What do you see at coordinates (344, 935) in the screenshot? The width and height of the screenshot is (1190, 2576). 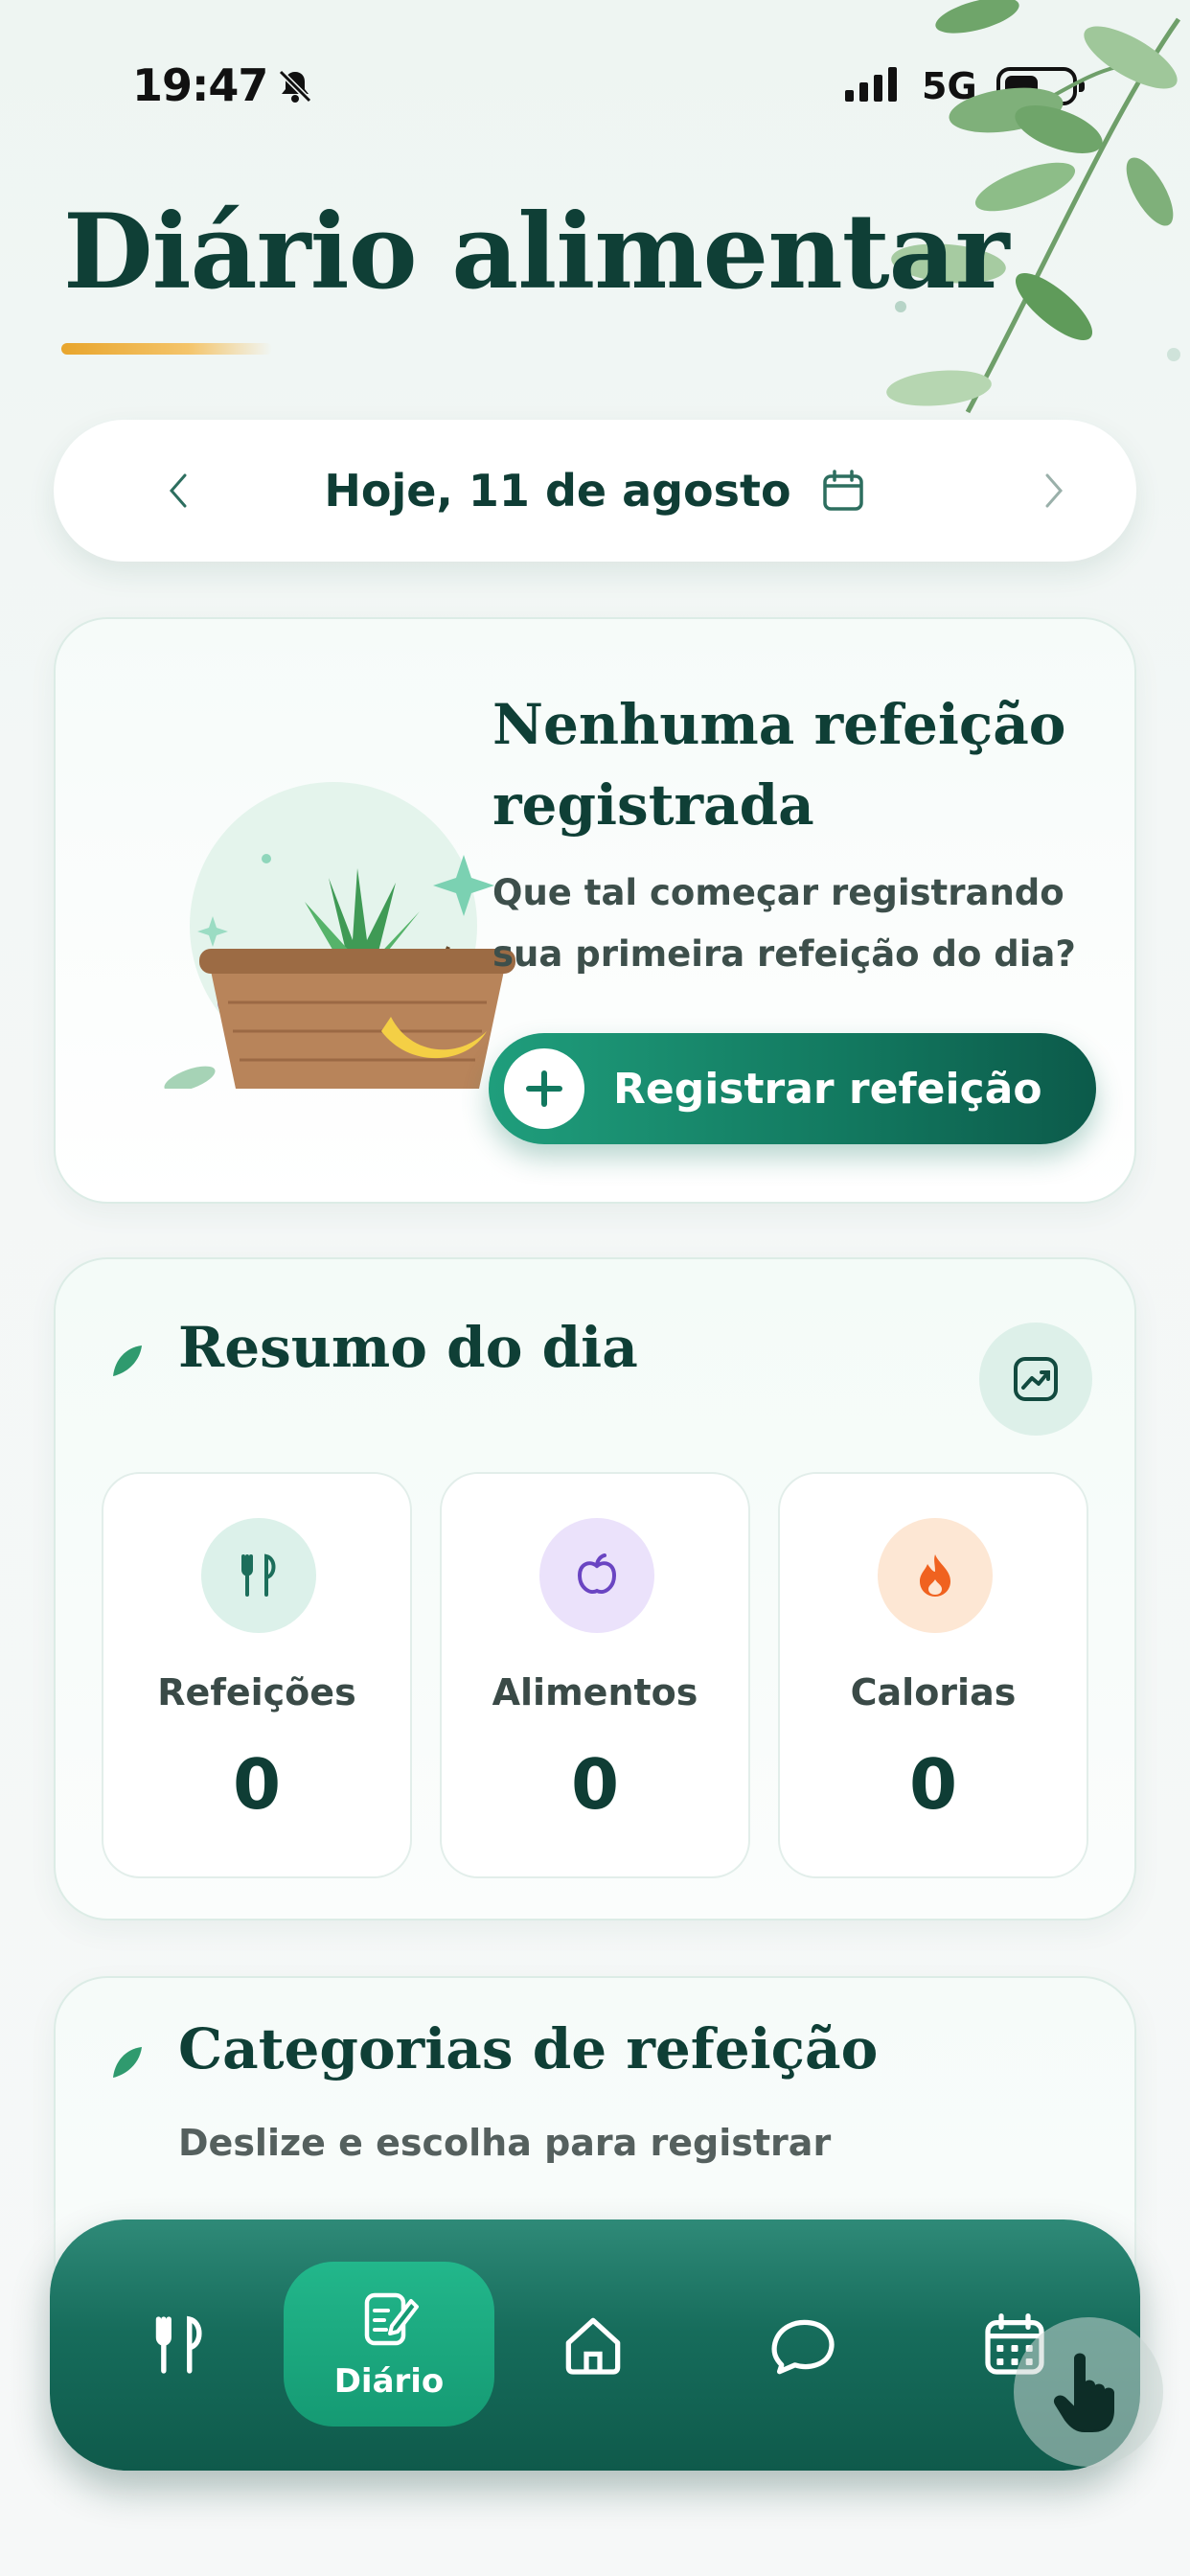 I see `fruit-basket-illustration` at bounding box center [344, 935].